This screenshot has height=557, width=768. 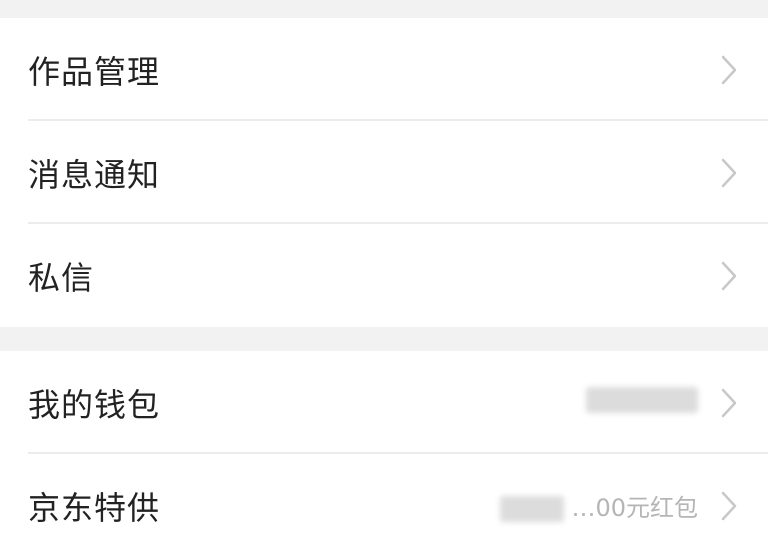 I want to click on menu-item-label: 作品管理, so click(x=94, y=71).